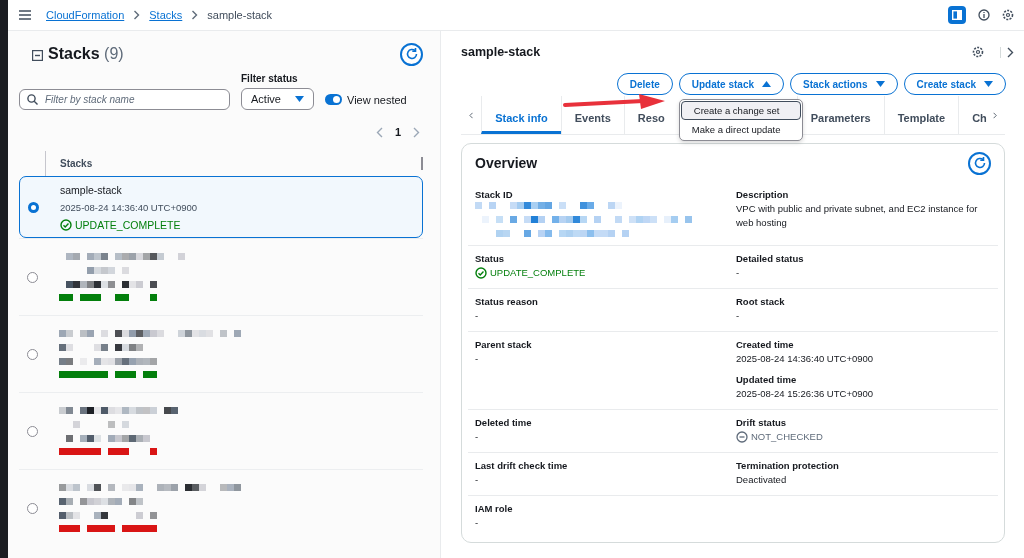  What do you see at coordinates (129, 207) in the screenshot?
I see `stack-time: 2025-08-24 14:36:40 UTC+0900` at bounding box center [129, 207].